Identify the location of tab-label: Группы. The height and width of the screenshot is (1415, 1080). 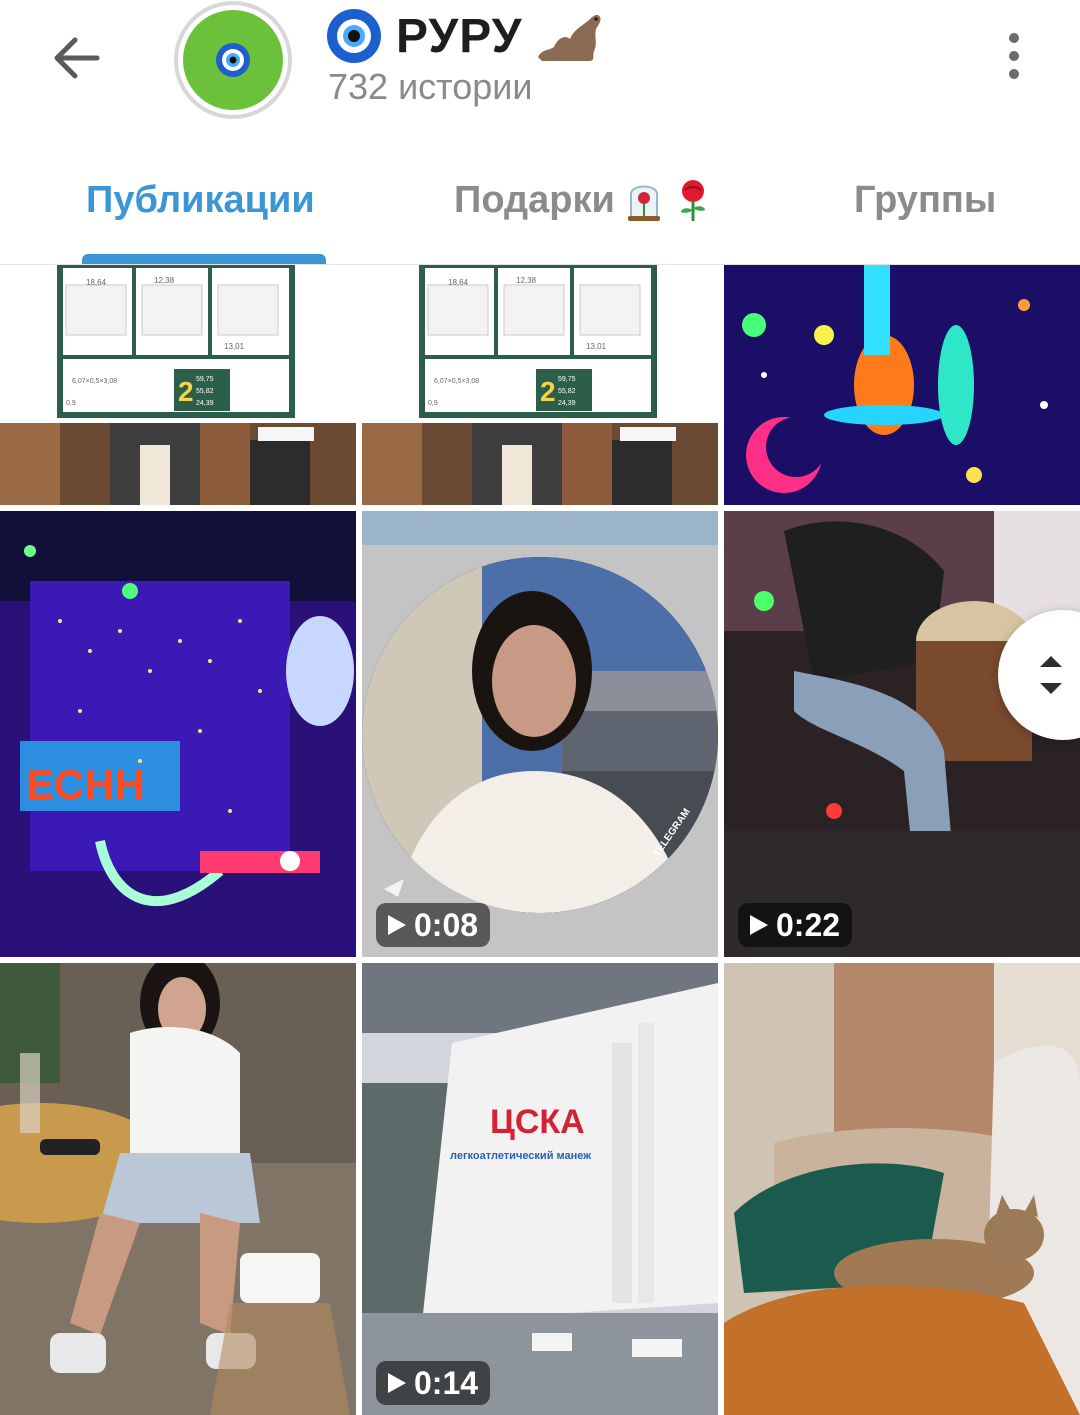
(925, 199).